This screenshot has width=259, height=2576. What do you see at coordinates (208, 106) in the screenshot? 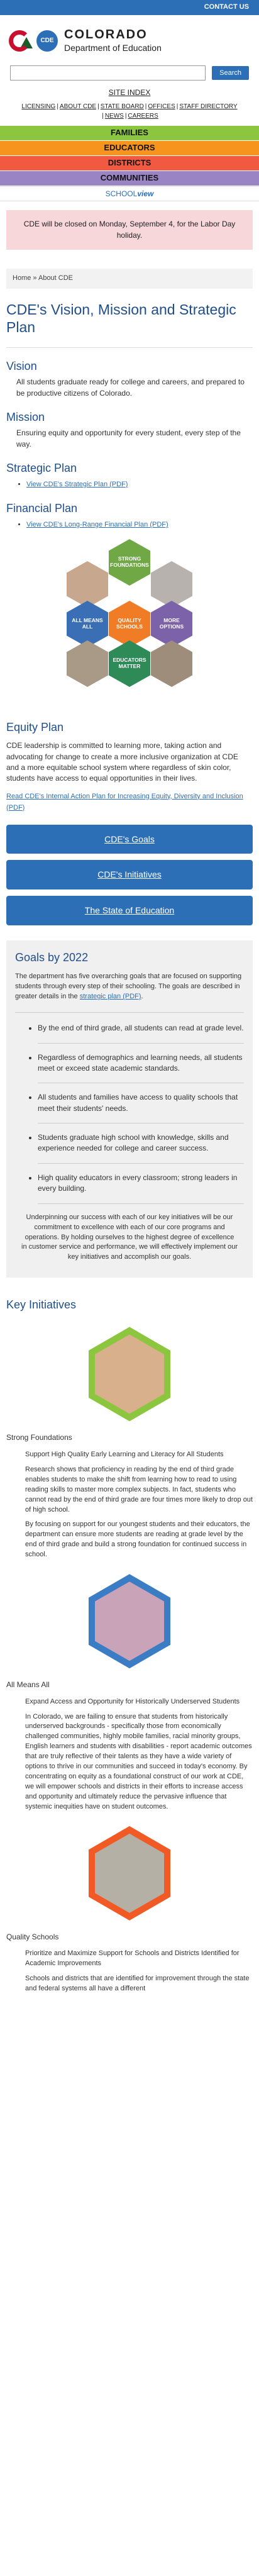
I see `utility-link-staff-directory: STAFF DIRECTORY` at bounding box center [208, 106].